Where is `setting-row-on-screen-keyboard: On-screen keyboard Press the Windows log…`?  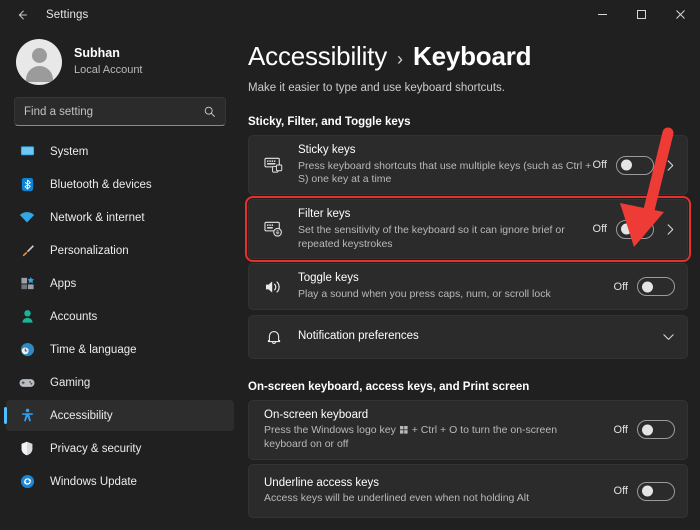 setting-row-on-screen-keyboard: On-screen keyboard Press the Windows log… is located at coordinates (468, 430).